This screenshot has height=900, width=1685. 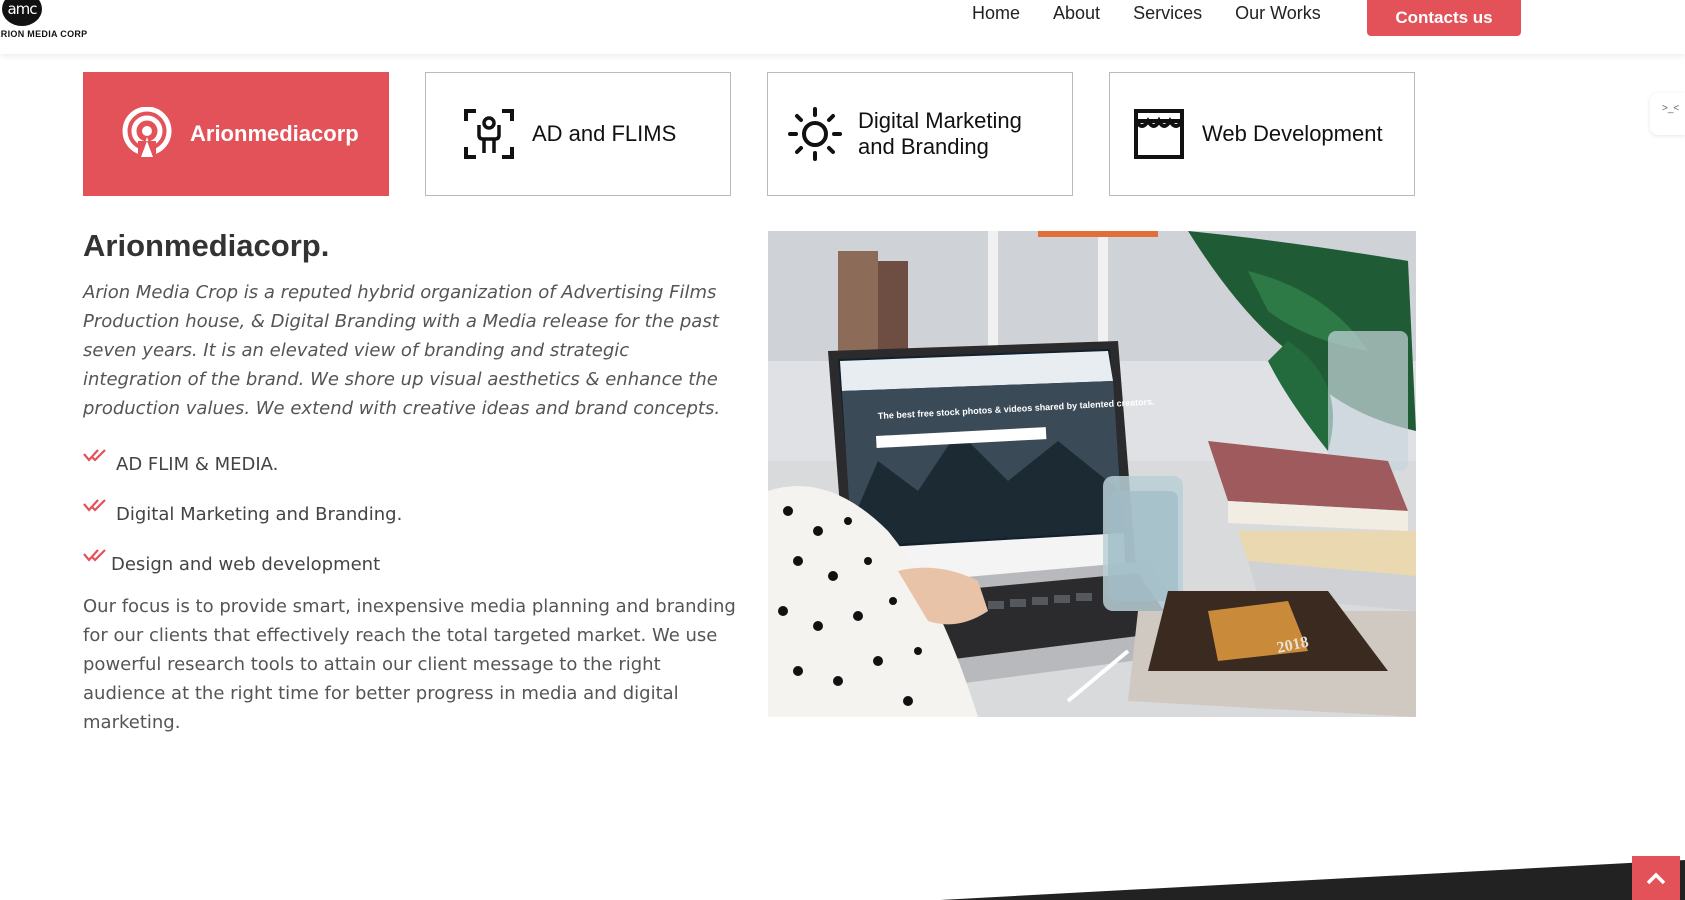 What do you see at coordinates (147, 134) in the screenshot?
I see `broadcast-icon` at bounding box center [147, 134].